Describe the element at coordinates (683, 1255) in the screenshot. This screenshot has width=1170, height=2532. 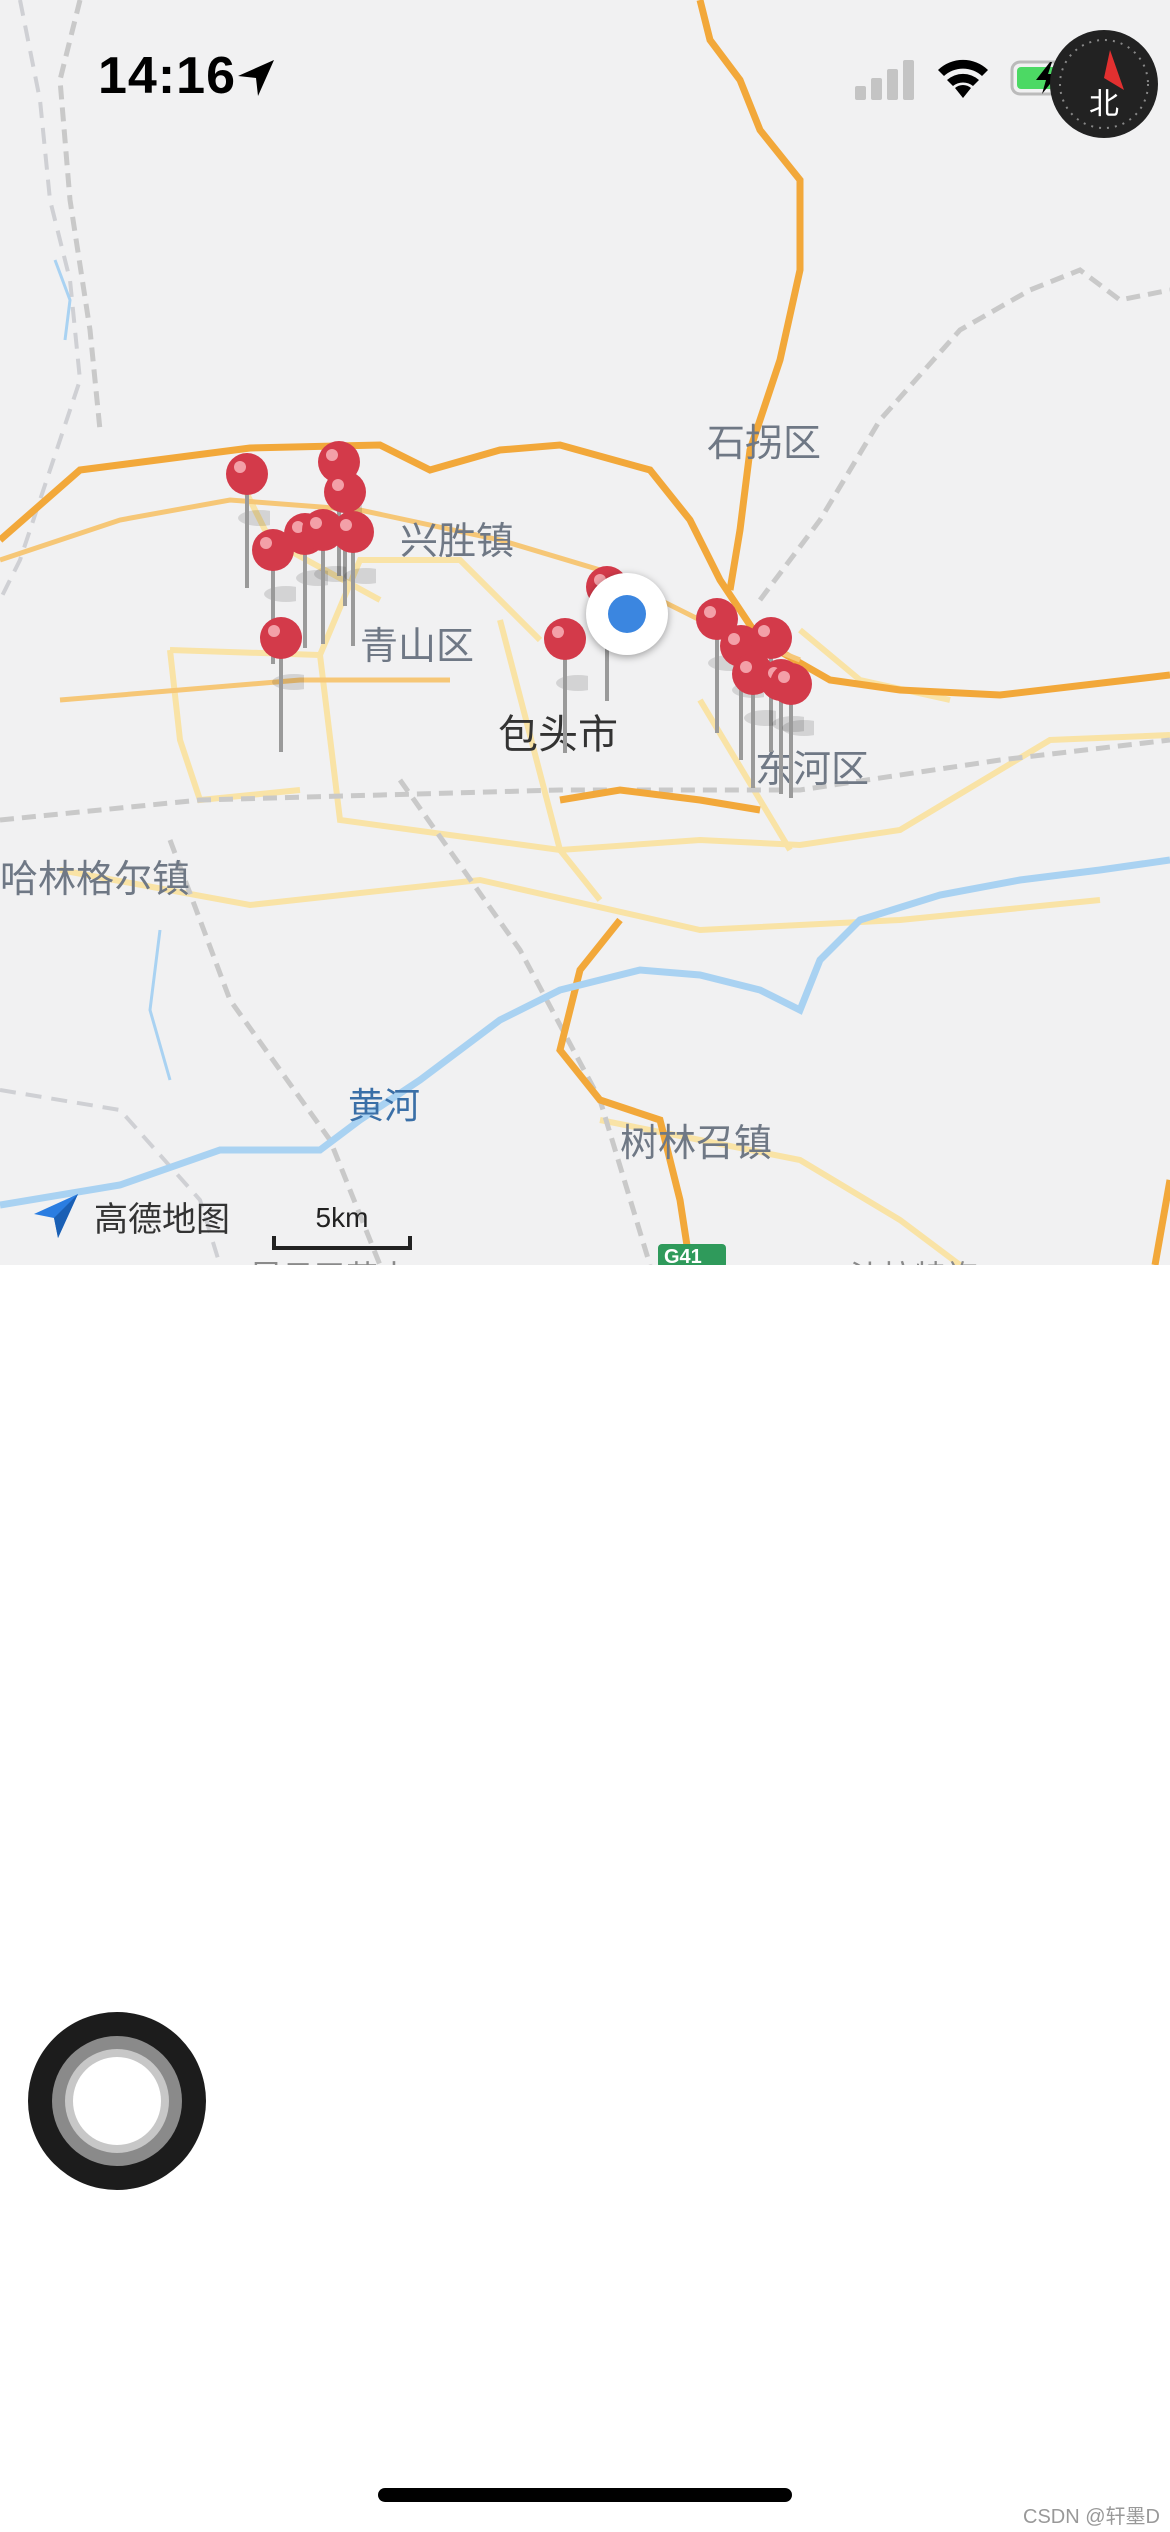
I see `road-shield-label: G41` at that location.